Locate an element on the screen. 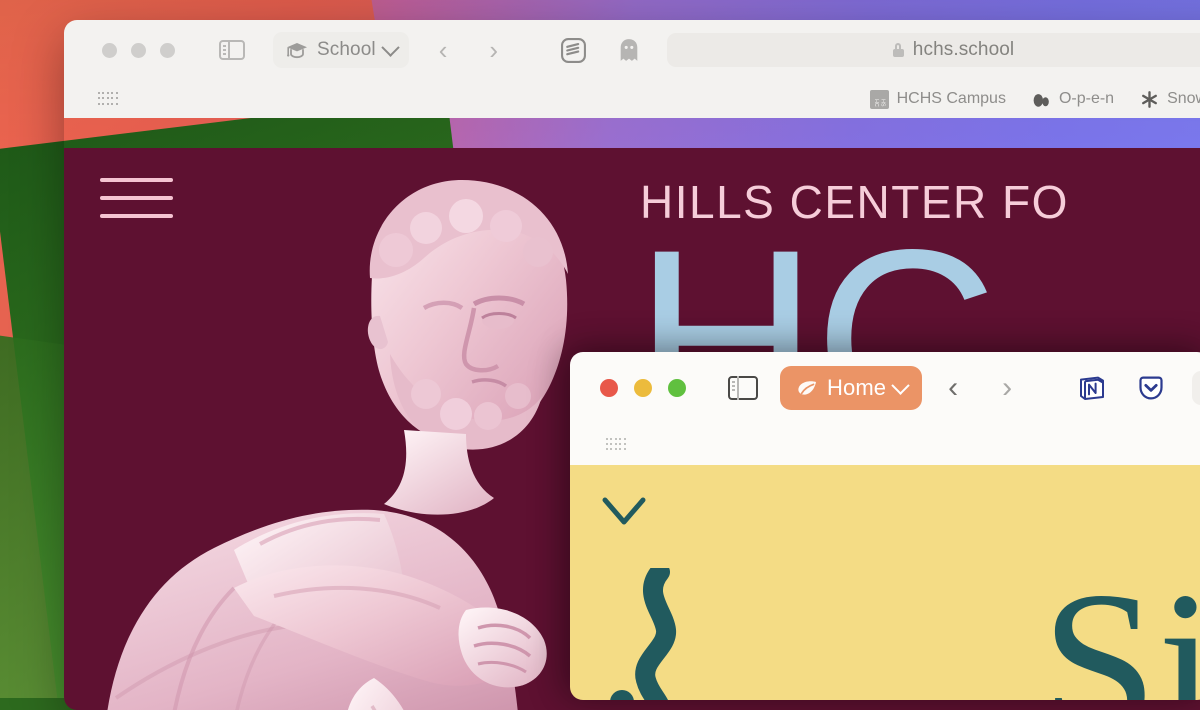 Image resolution: width=1200 pixels, height=710 pixels. toolbar-front: Home ‹ › is located at coordinates (885, 388).